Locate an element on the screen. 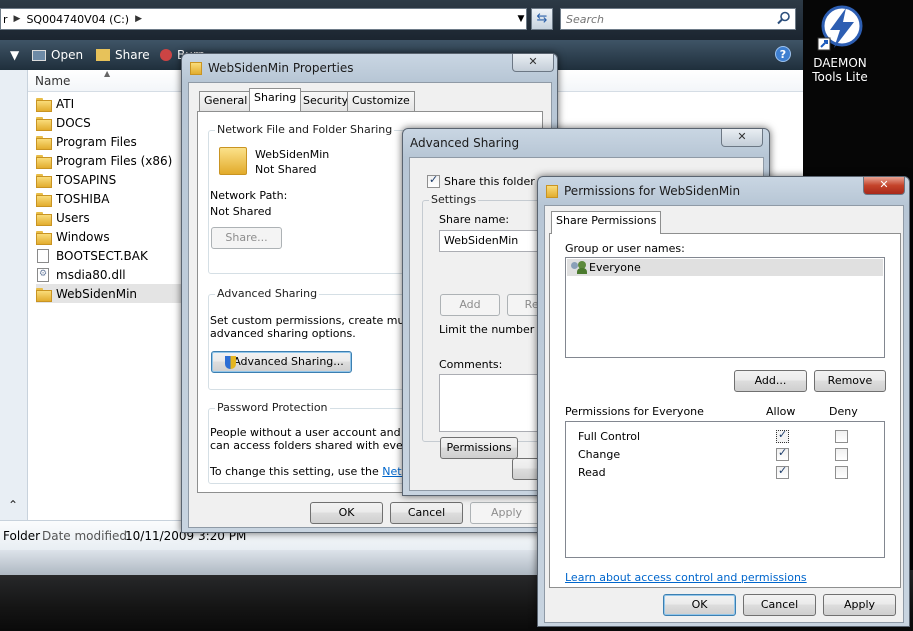  breadcrumb-current: SQ004740V04 (C:) is located at coordinates (77, 19).